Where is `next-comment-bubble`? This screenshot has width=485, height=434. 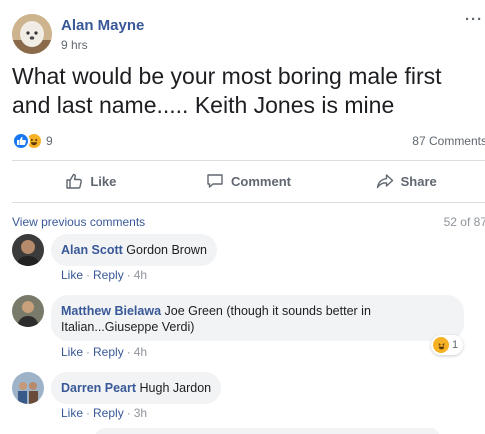 next-comment-bubble is located at coordinates (267, 431).